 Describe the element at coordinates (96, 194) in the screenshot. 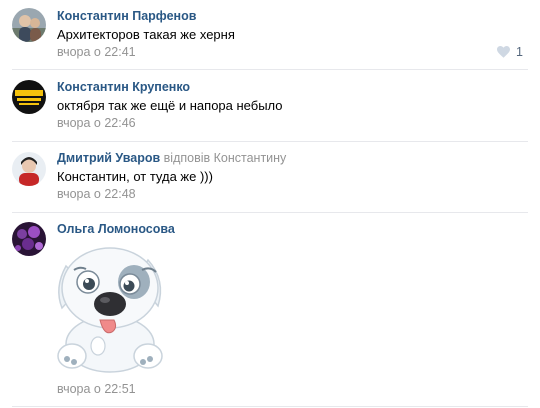

I see `comment-timestamp: вчора о 22:48` at that location.